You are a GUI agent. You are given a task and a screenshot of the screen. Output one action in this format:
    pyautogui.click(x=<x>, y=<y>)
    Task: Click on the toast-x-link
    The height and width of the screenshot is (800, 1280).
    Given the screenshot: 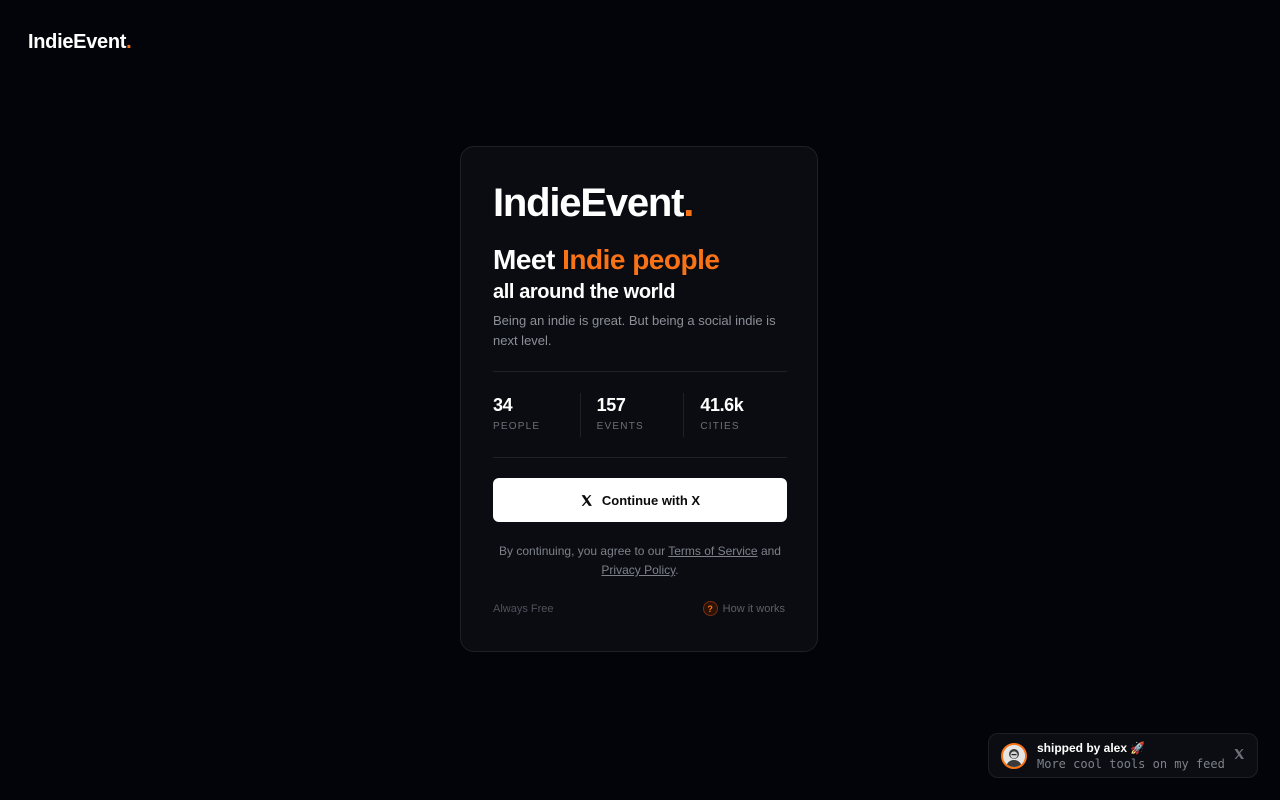 What is the action you would take?
    pyautogui.click(x=1239, y=756)
    